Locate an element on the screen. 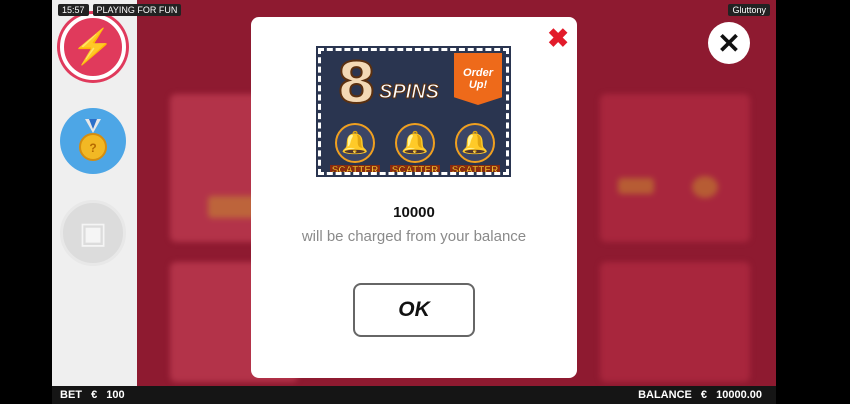 The image size is (850, 404). bet-value: 100 is located at coordinates (115, 395).